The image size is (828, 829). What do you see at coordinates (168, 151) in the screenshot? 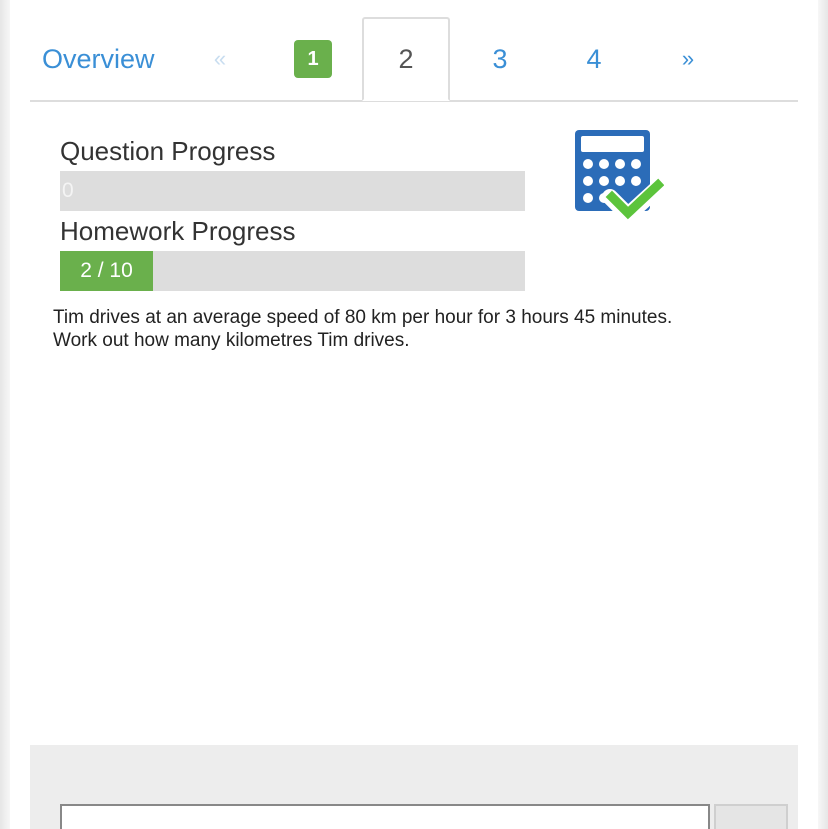
I see `question-progress-label: Question Progress` at bounding box center [168, 151].